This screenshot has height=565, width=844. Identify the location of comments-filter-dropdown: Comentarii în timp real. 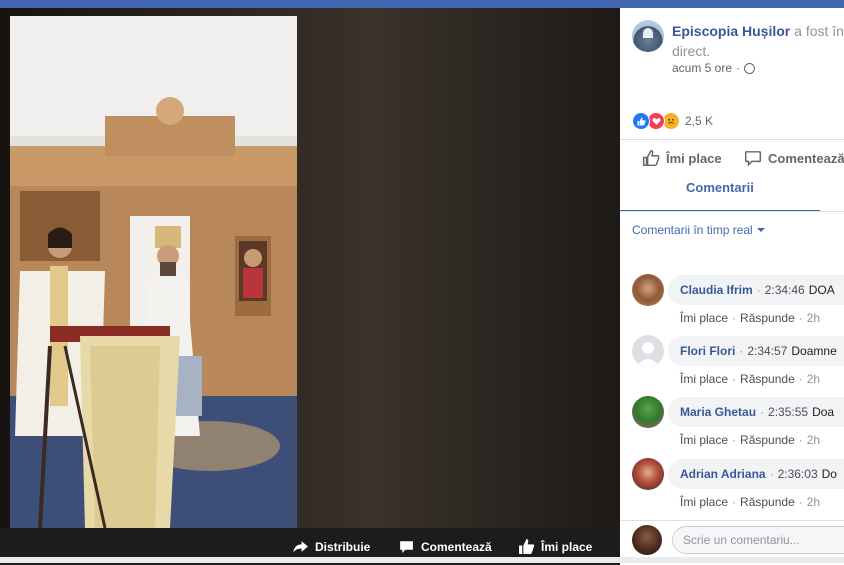
(698, 230).